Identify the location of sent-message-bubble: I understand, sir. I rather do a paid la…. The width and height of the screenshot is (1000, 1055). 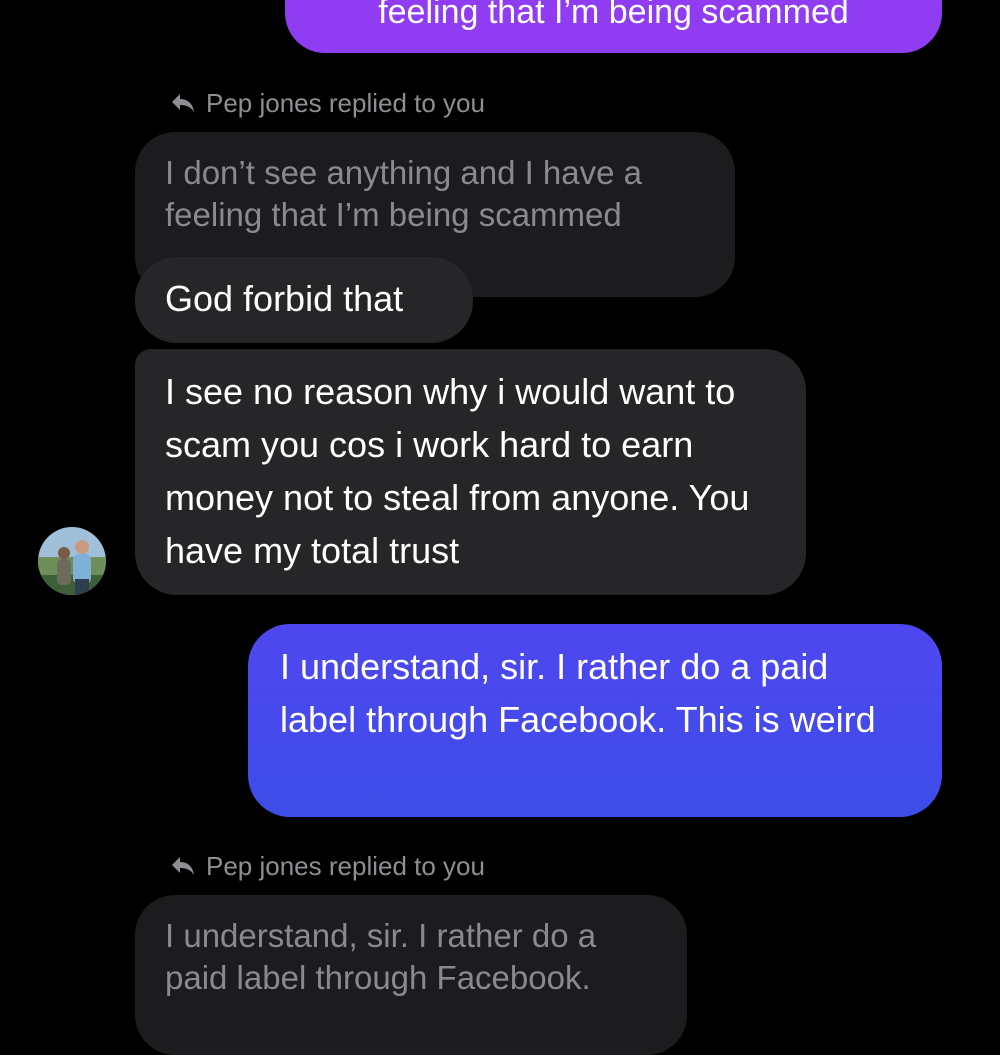
(595, 720).